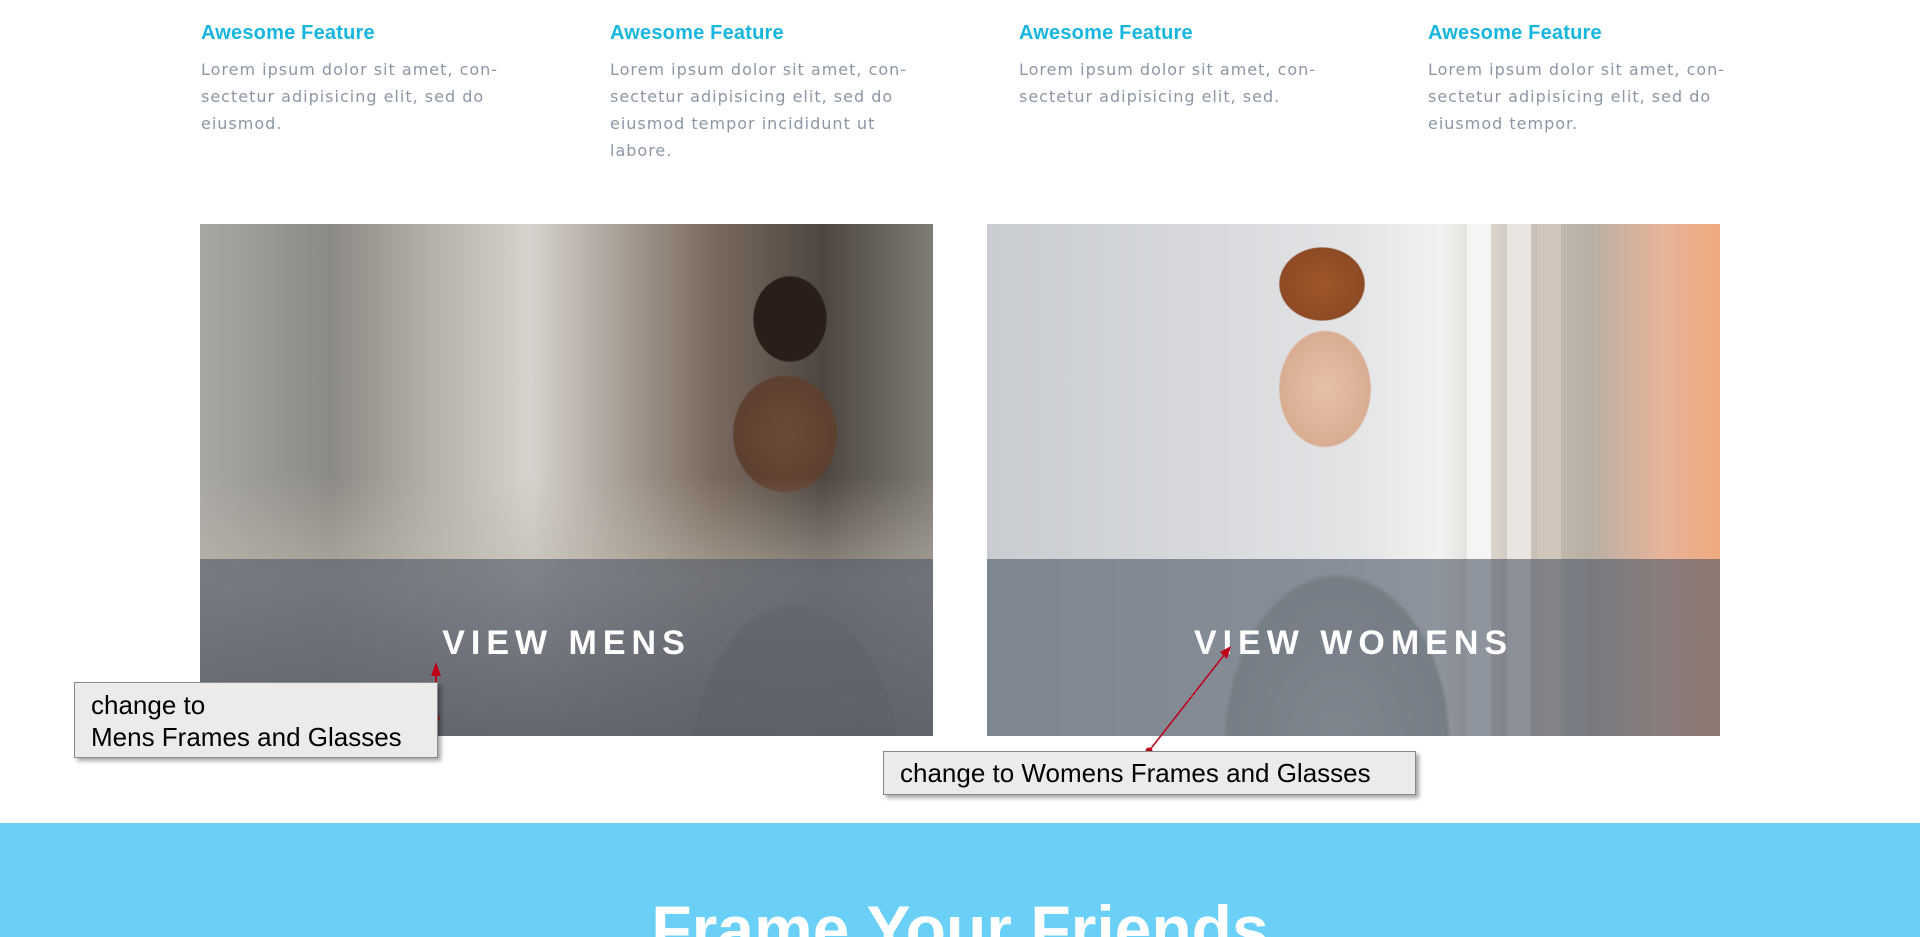 This screenshot has width=1920, height=937. Describe the element at coordinates (960, 914) in the screenshot. I see `banner-title: Frame Your Friends` at that location.